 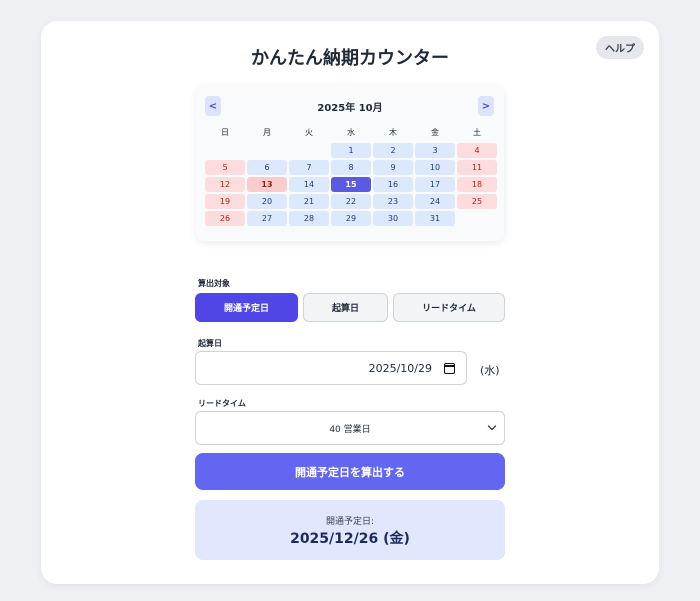 What do you see at coordinates (225, 218) in the screenshot?
I see `calendar-day: 26` at bounding box center [225, 218].